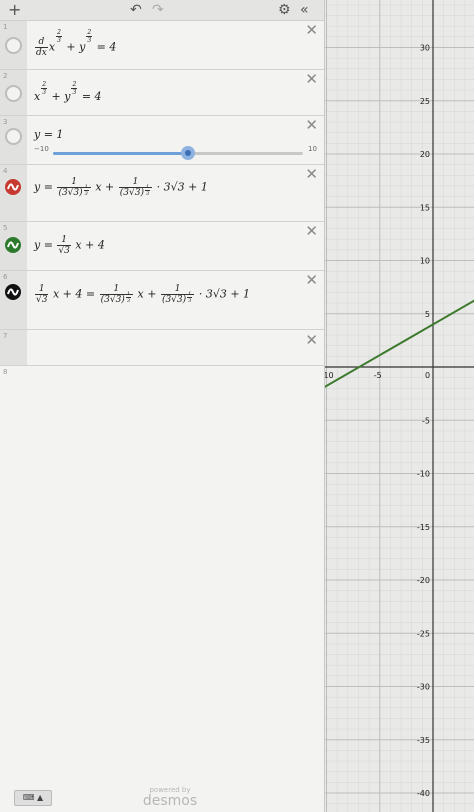  What do you see at coordinates (5, 27) in the screenshot?
I see `row-number: 1` at bounding box center [5, 27].